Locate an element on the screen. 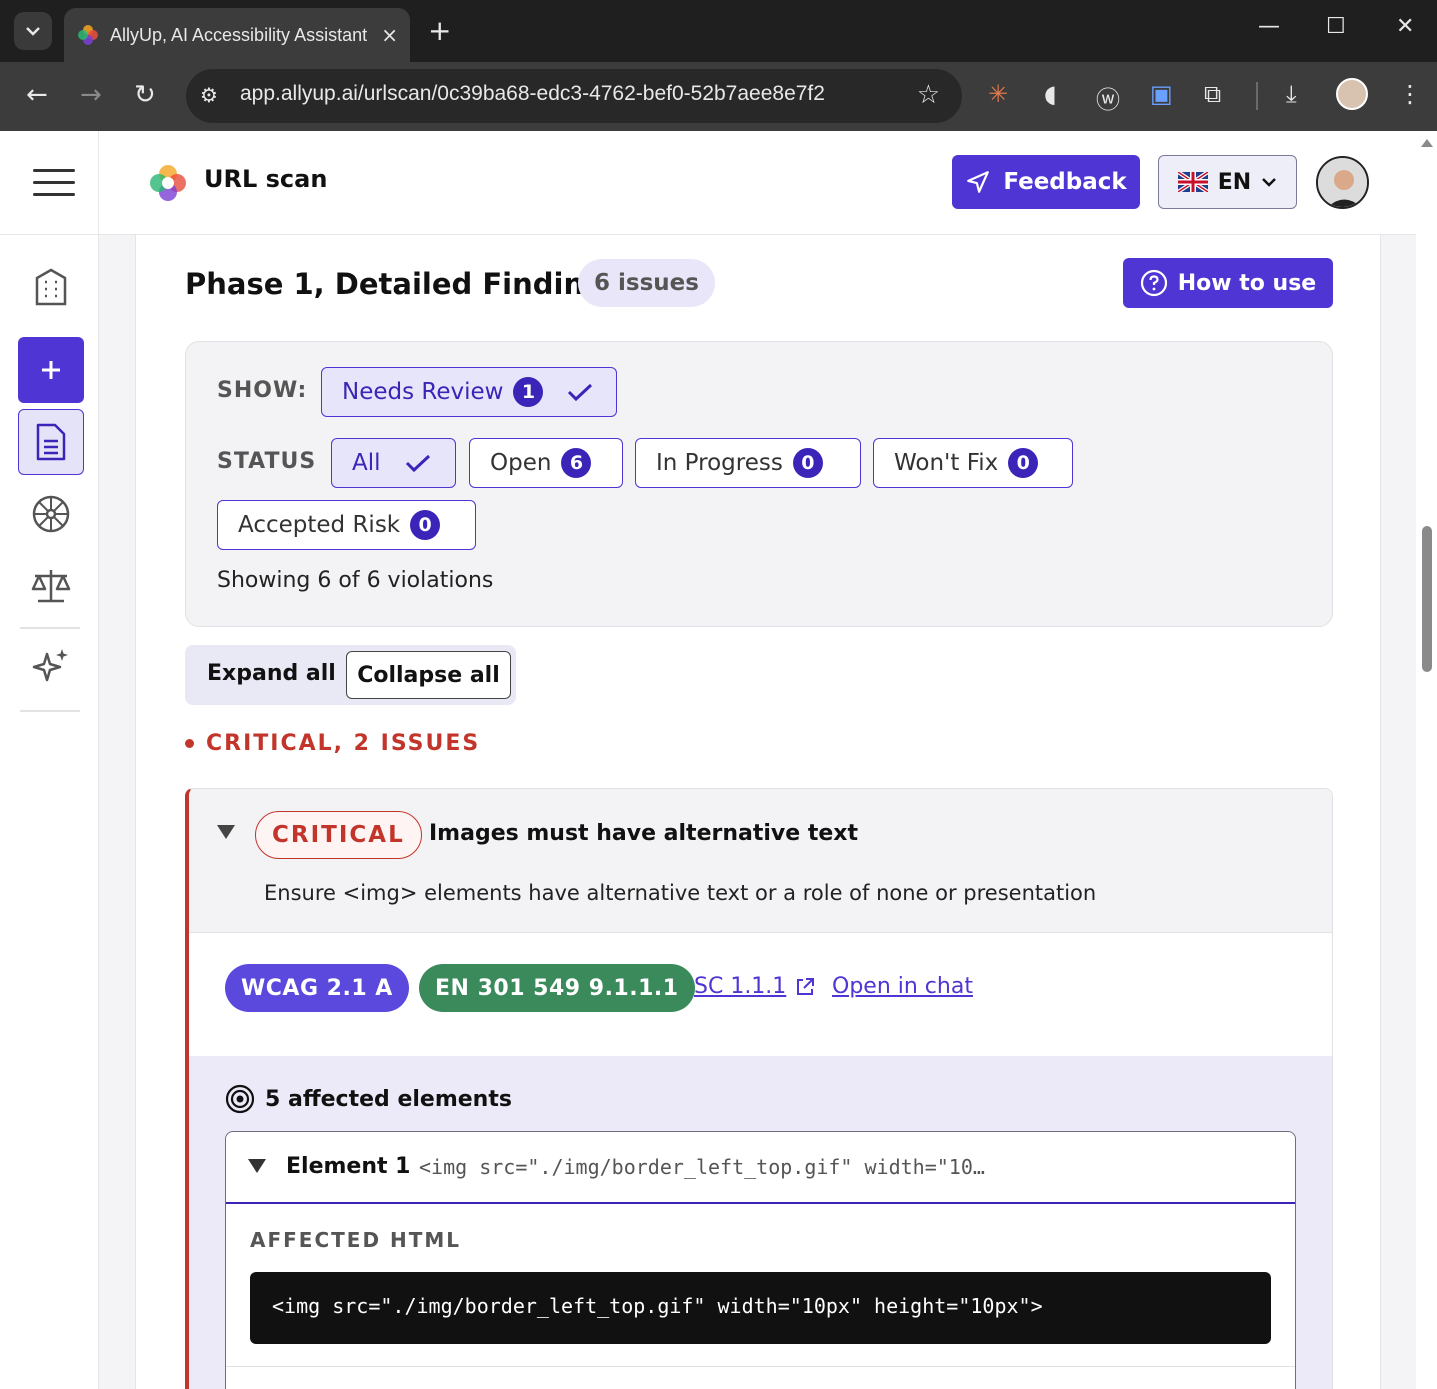 The width and height of the screenshot is (1437, 1389). scroll-up-arrow-icon is located at coordinates (1427, 143).